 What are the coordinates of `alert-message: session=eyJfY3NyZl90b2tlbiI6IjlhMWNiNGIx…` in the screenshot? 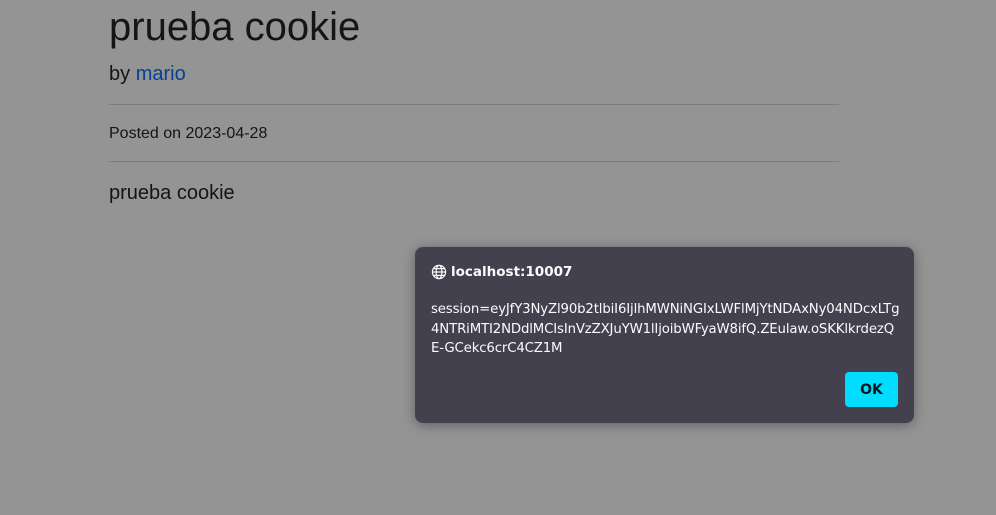 It's located at (665, 329).